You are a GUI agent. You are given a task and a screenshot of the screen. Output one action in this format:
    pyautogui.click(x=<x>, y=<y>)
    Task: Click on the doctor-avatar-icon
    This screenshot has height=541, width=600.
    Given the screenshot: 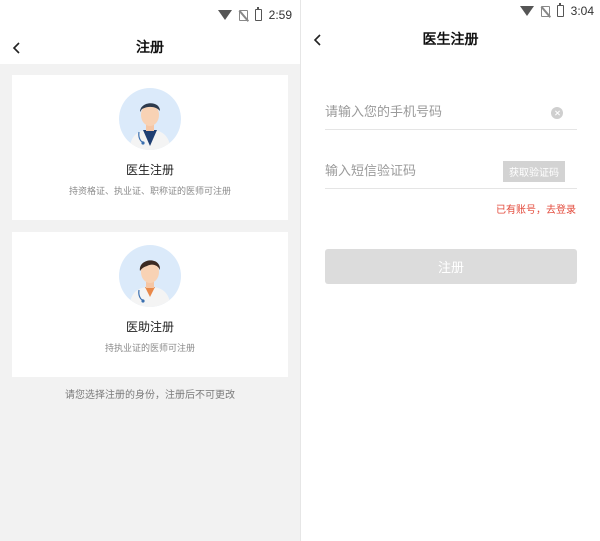 What is the action you would take?
    pyautogui.click(x=150, y=126)
    